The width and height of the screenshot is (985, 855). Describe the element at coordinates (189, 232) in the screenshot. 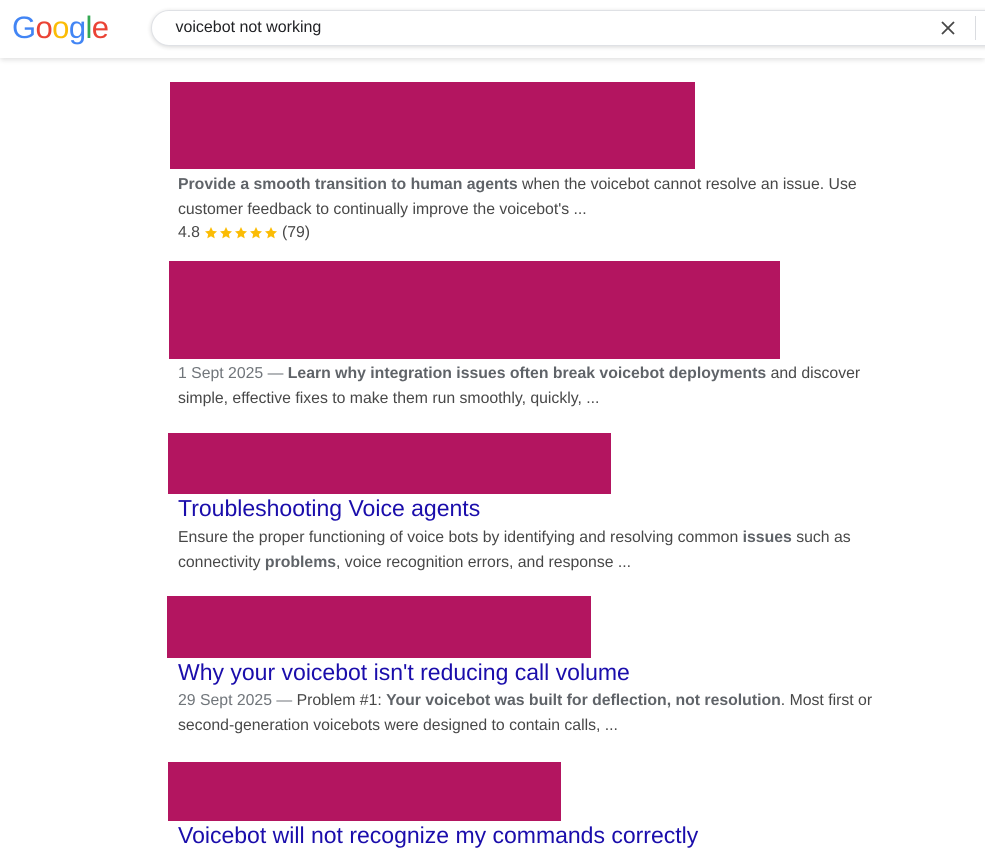

I see `rating-score: 4.8` at that location.